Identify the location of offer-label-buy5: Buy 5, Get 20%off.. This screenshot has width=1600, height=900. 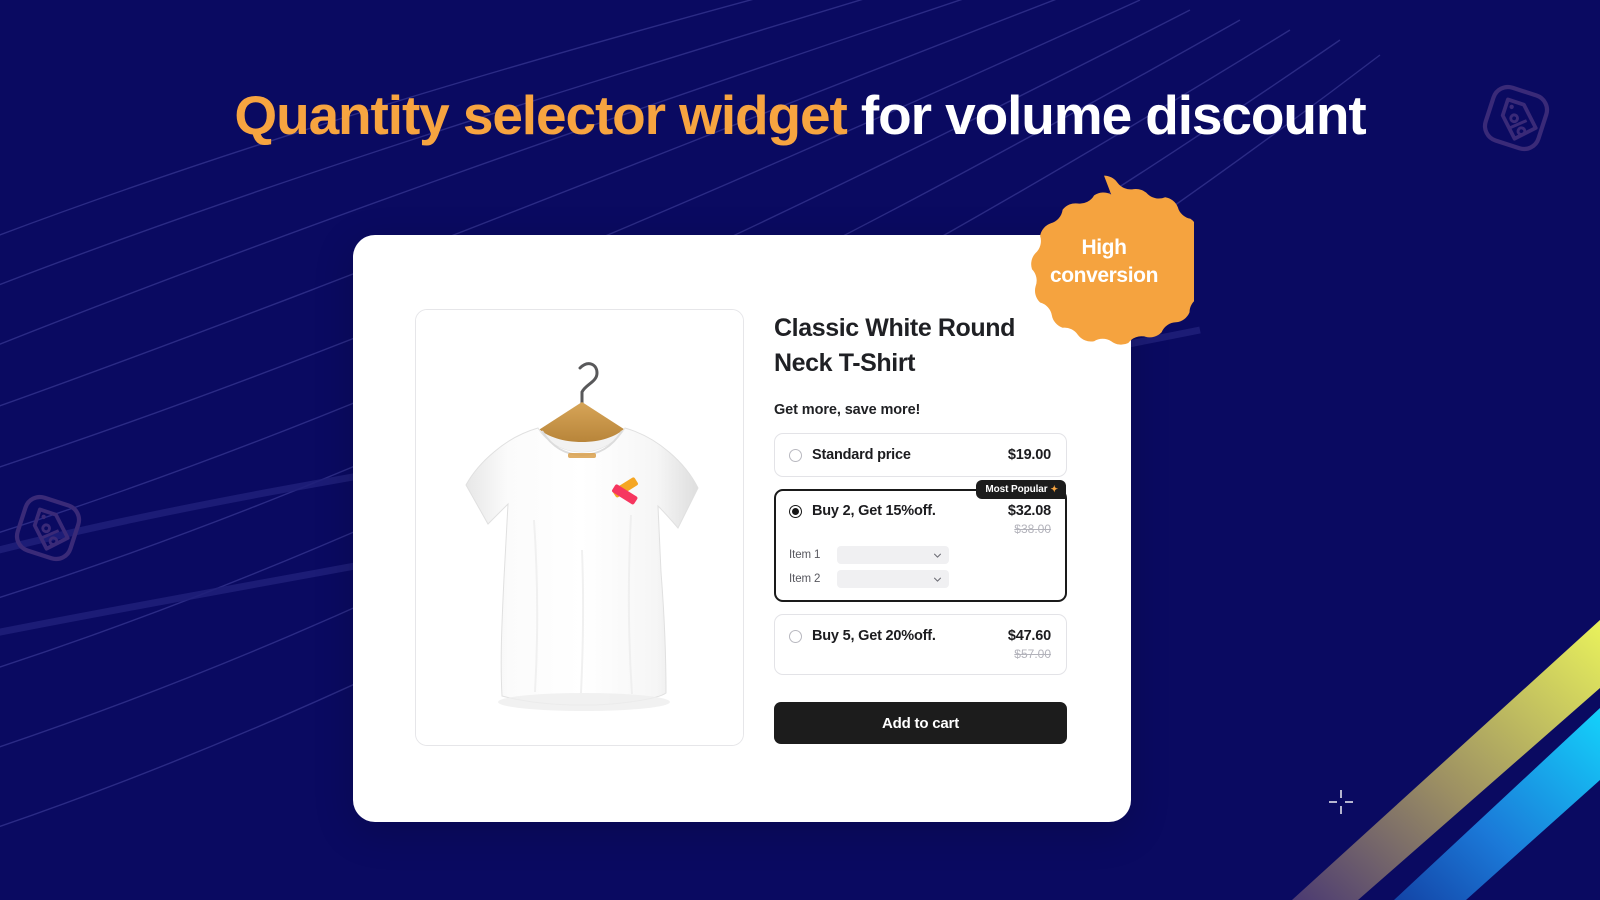
(874, 636).